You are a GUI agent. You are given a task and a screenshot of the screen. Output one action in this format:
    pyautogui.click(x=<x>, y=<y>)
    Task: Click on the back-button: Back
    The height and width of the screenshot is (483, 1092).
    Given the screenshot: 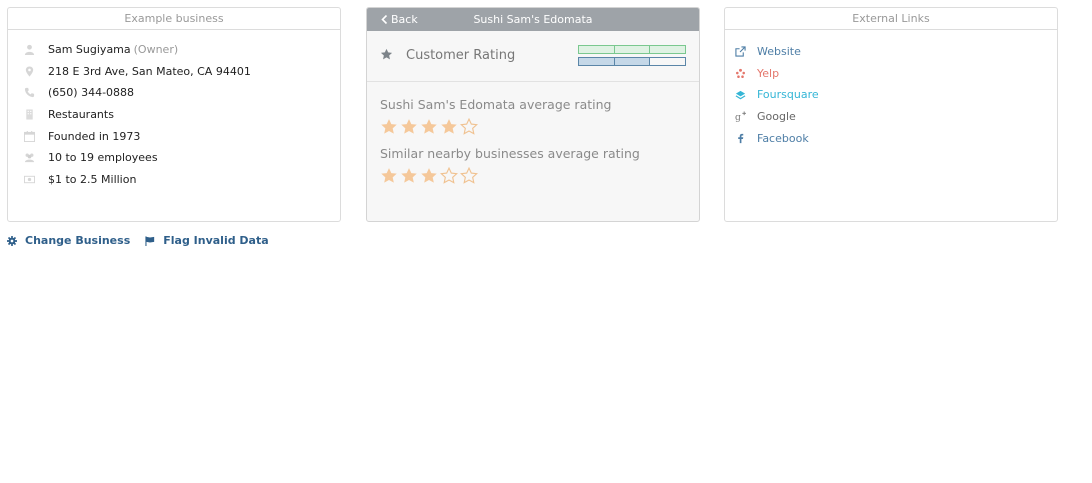 What is the action you would take?
    pyautogui.click(x=399, y=19)
    